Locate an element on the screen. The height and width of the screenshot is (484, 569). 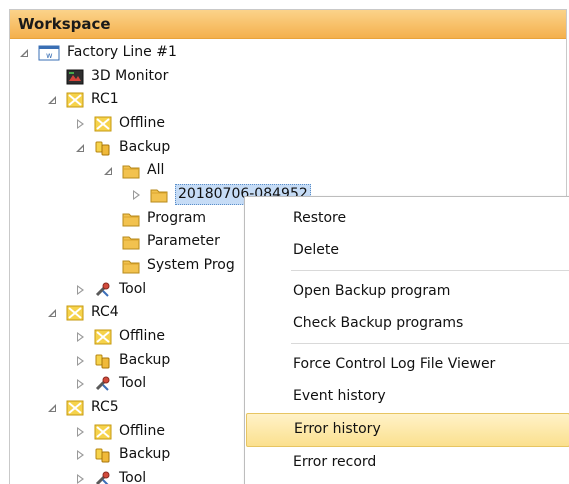
menu-item-error-history: Error history is located at coordinates (407, 430).